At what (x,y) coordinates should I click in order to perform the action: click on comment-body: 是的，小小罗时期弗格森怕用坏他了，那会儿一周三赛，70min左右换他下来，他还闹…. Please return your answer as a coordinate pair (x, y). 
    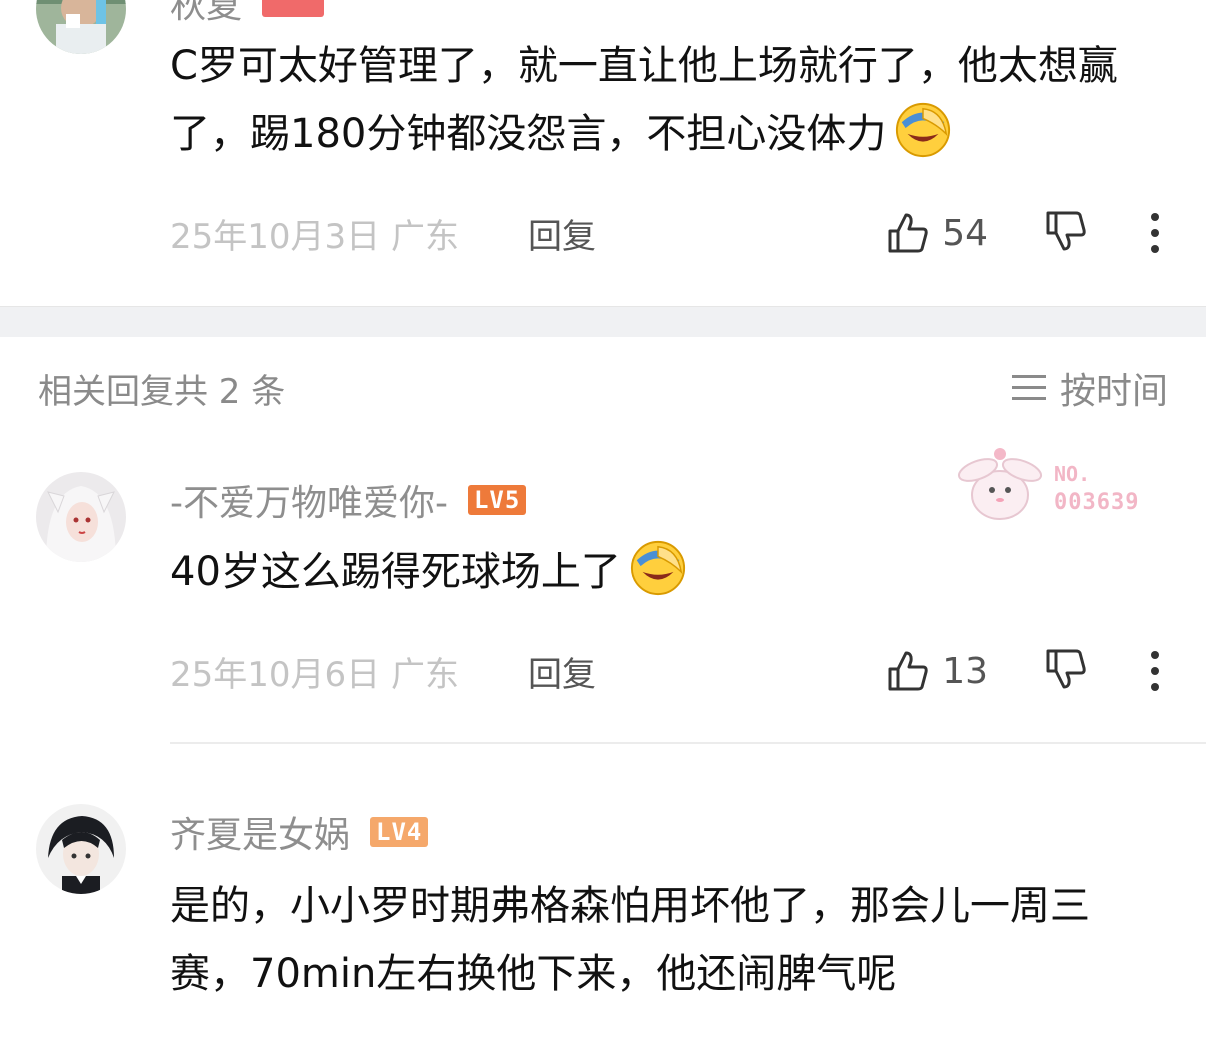
    Looking at the image, I should click on (630, 940).